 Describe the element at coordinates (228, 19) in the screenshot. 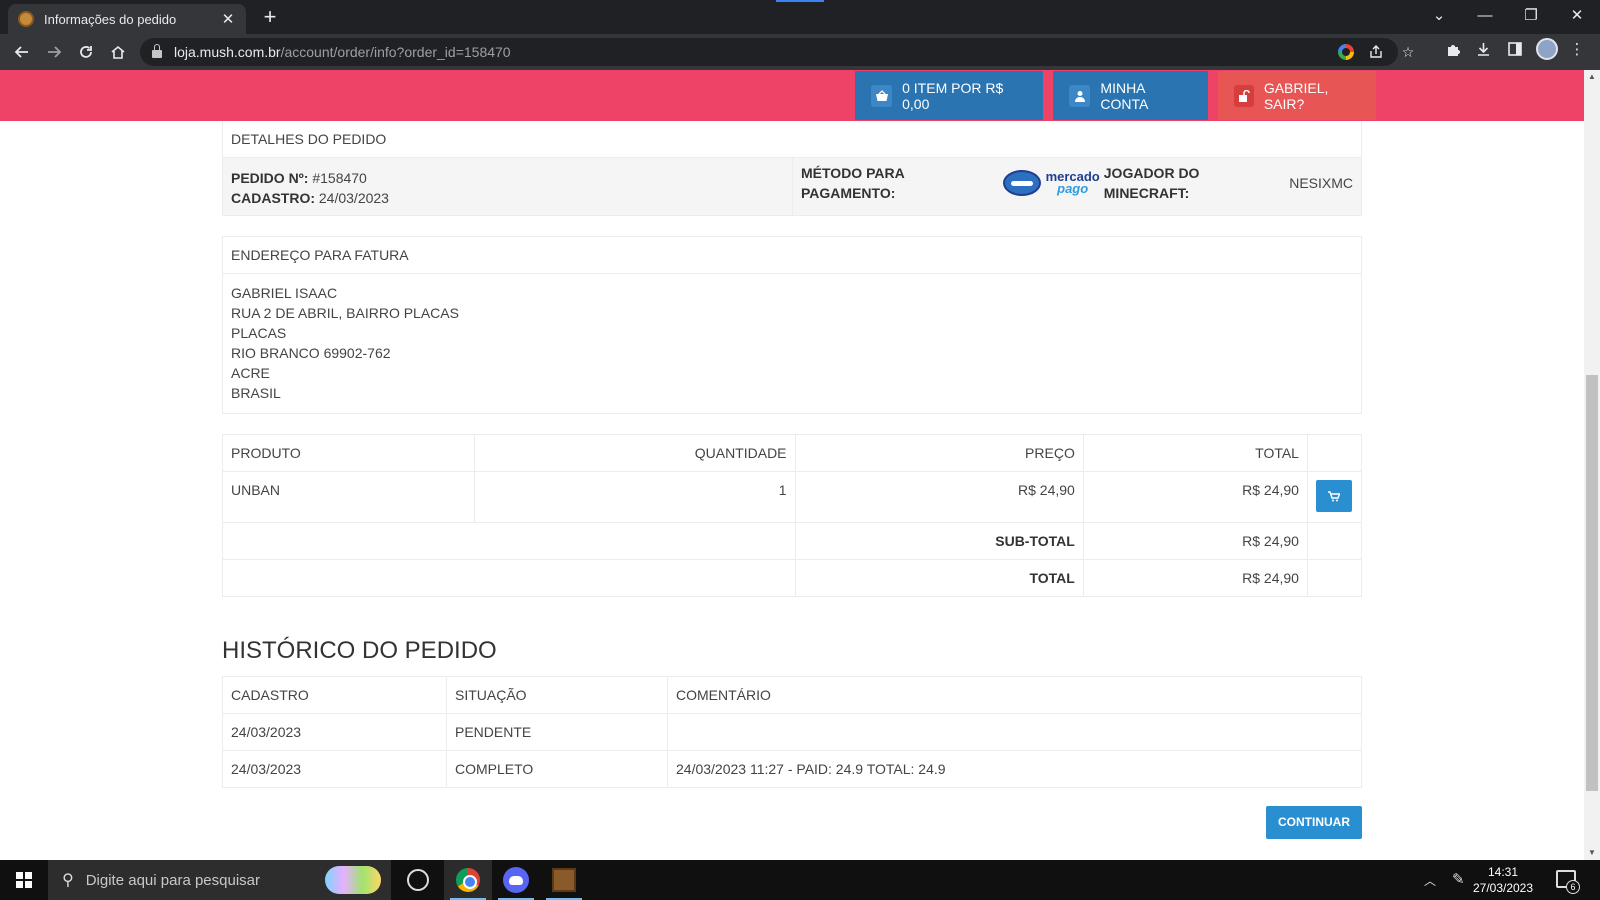

I see `close-tab-icon: ✕` at that location.